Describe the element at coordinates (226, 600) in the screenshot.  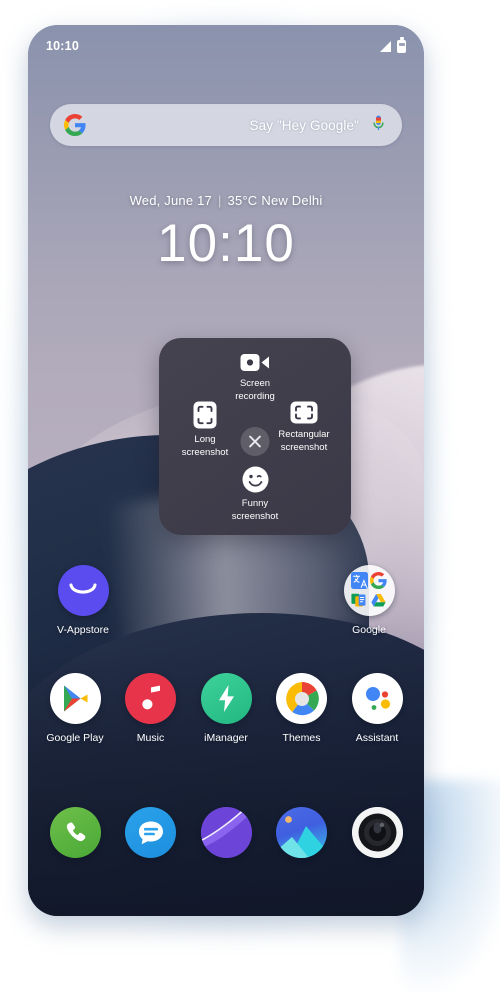
I see `home-row-1: V-Appstore Google` at that location.